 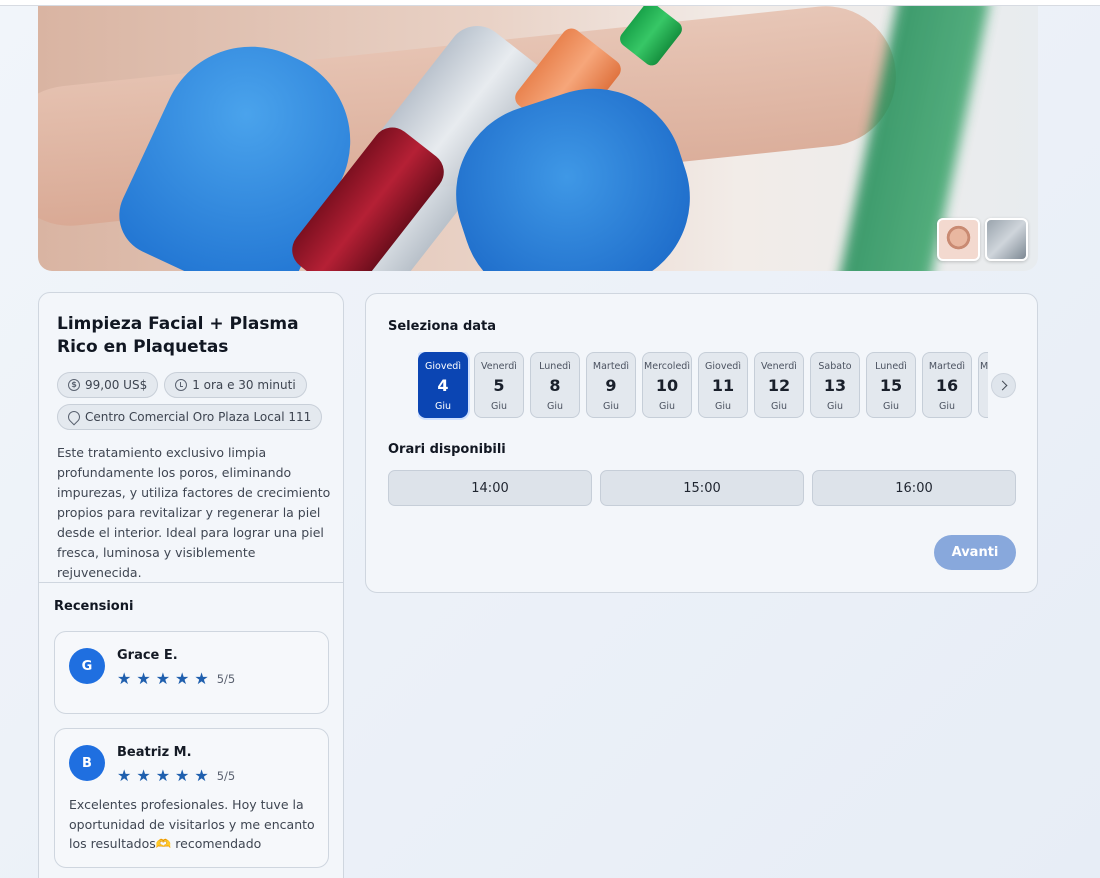 I want to click on date-day: 9, so click(x=611, y=385).